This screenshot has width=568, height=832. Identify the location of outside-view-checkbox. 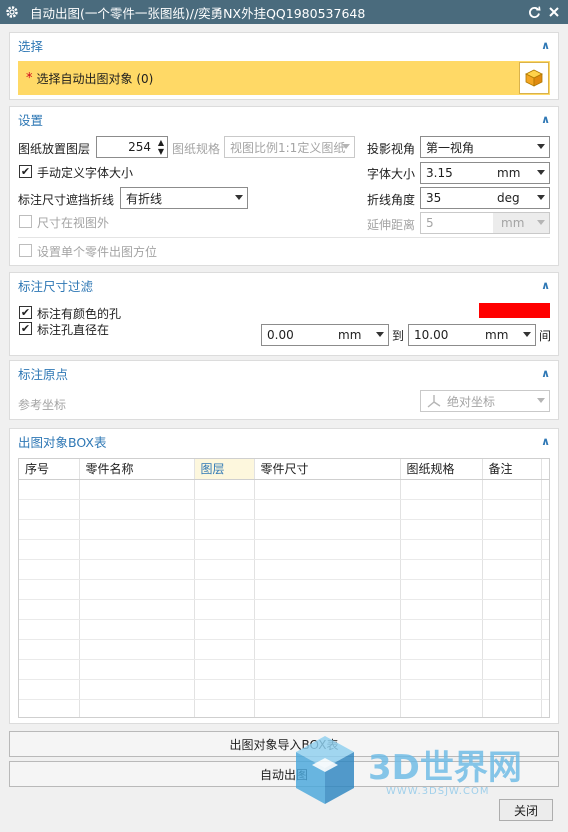
(25, 221).